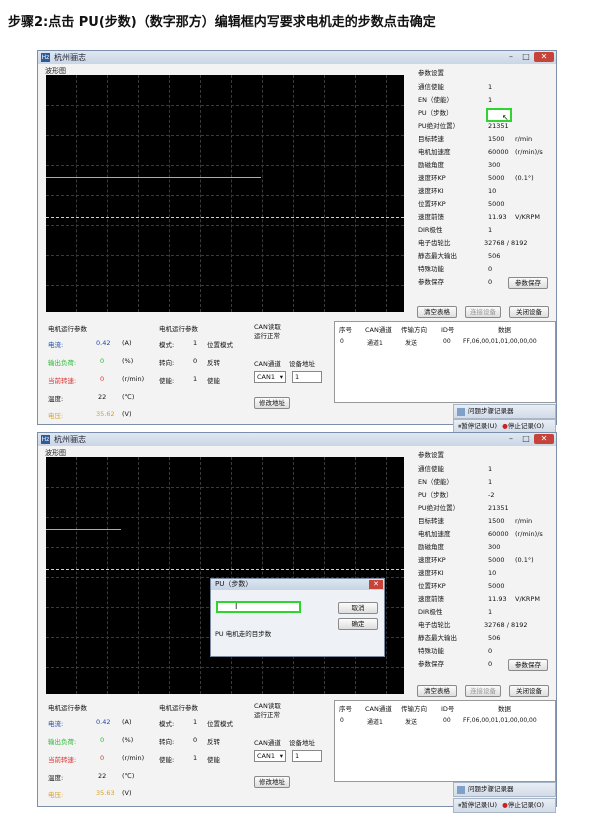  What do you see at coordinates (463, 126) in the screenshot?
I see `param-row: PU绝对位置） 21351` at bounding box center [463, 126].